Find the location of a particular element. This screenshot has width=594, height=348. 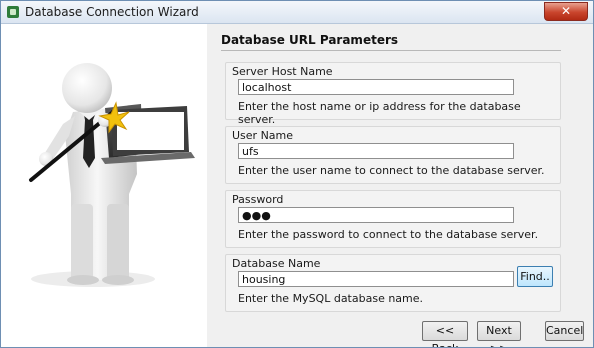

host-input is located at coordinates (376, 87).